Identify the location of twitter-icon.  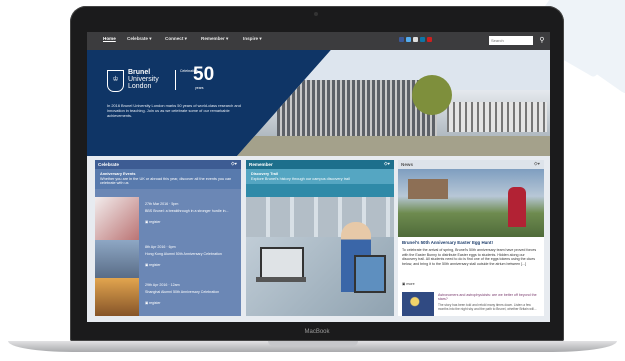
(408, 39).